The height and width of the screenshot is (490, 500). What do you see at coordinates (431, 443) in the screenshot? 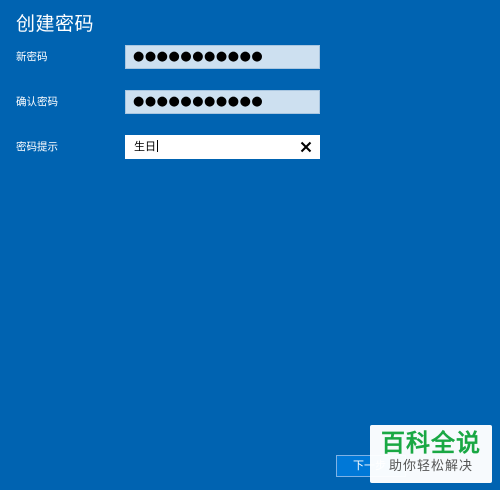
I see `watermark-main-text: 百科全说` at bounding box center [431, 443].